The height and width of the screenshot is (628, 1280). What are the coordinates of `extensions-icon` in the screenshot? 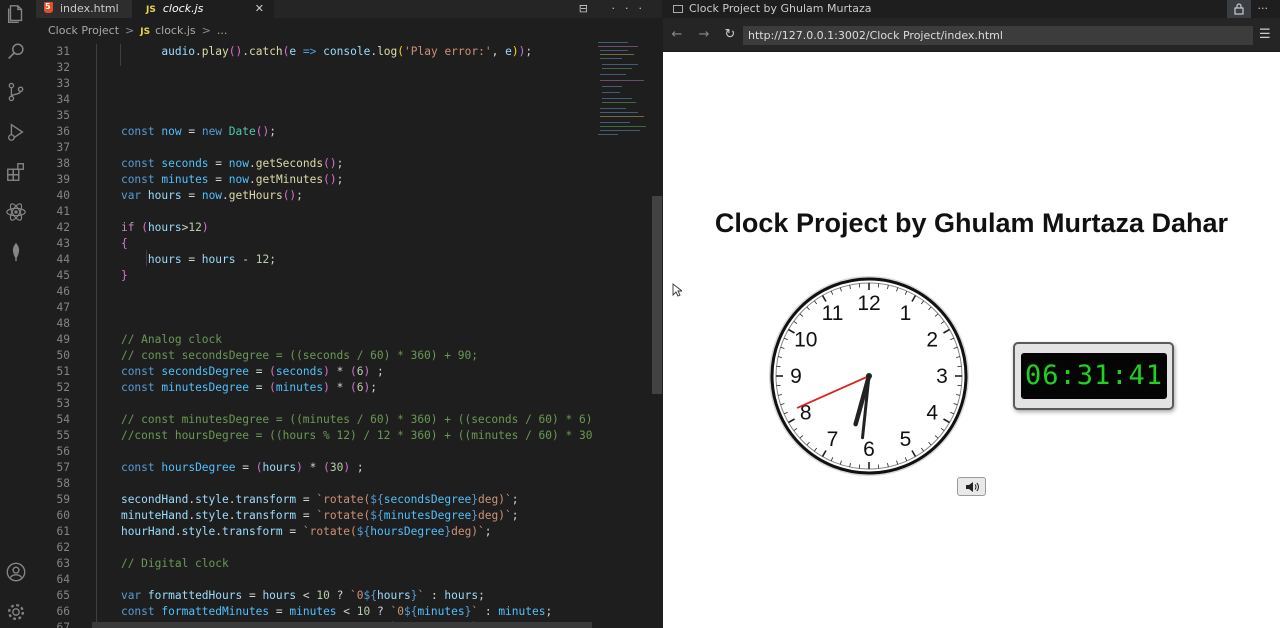 It's located at (16, 172).